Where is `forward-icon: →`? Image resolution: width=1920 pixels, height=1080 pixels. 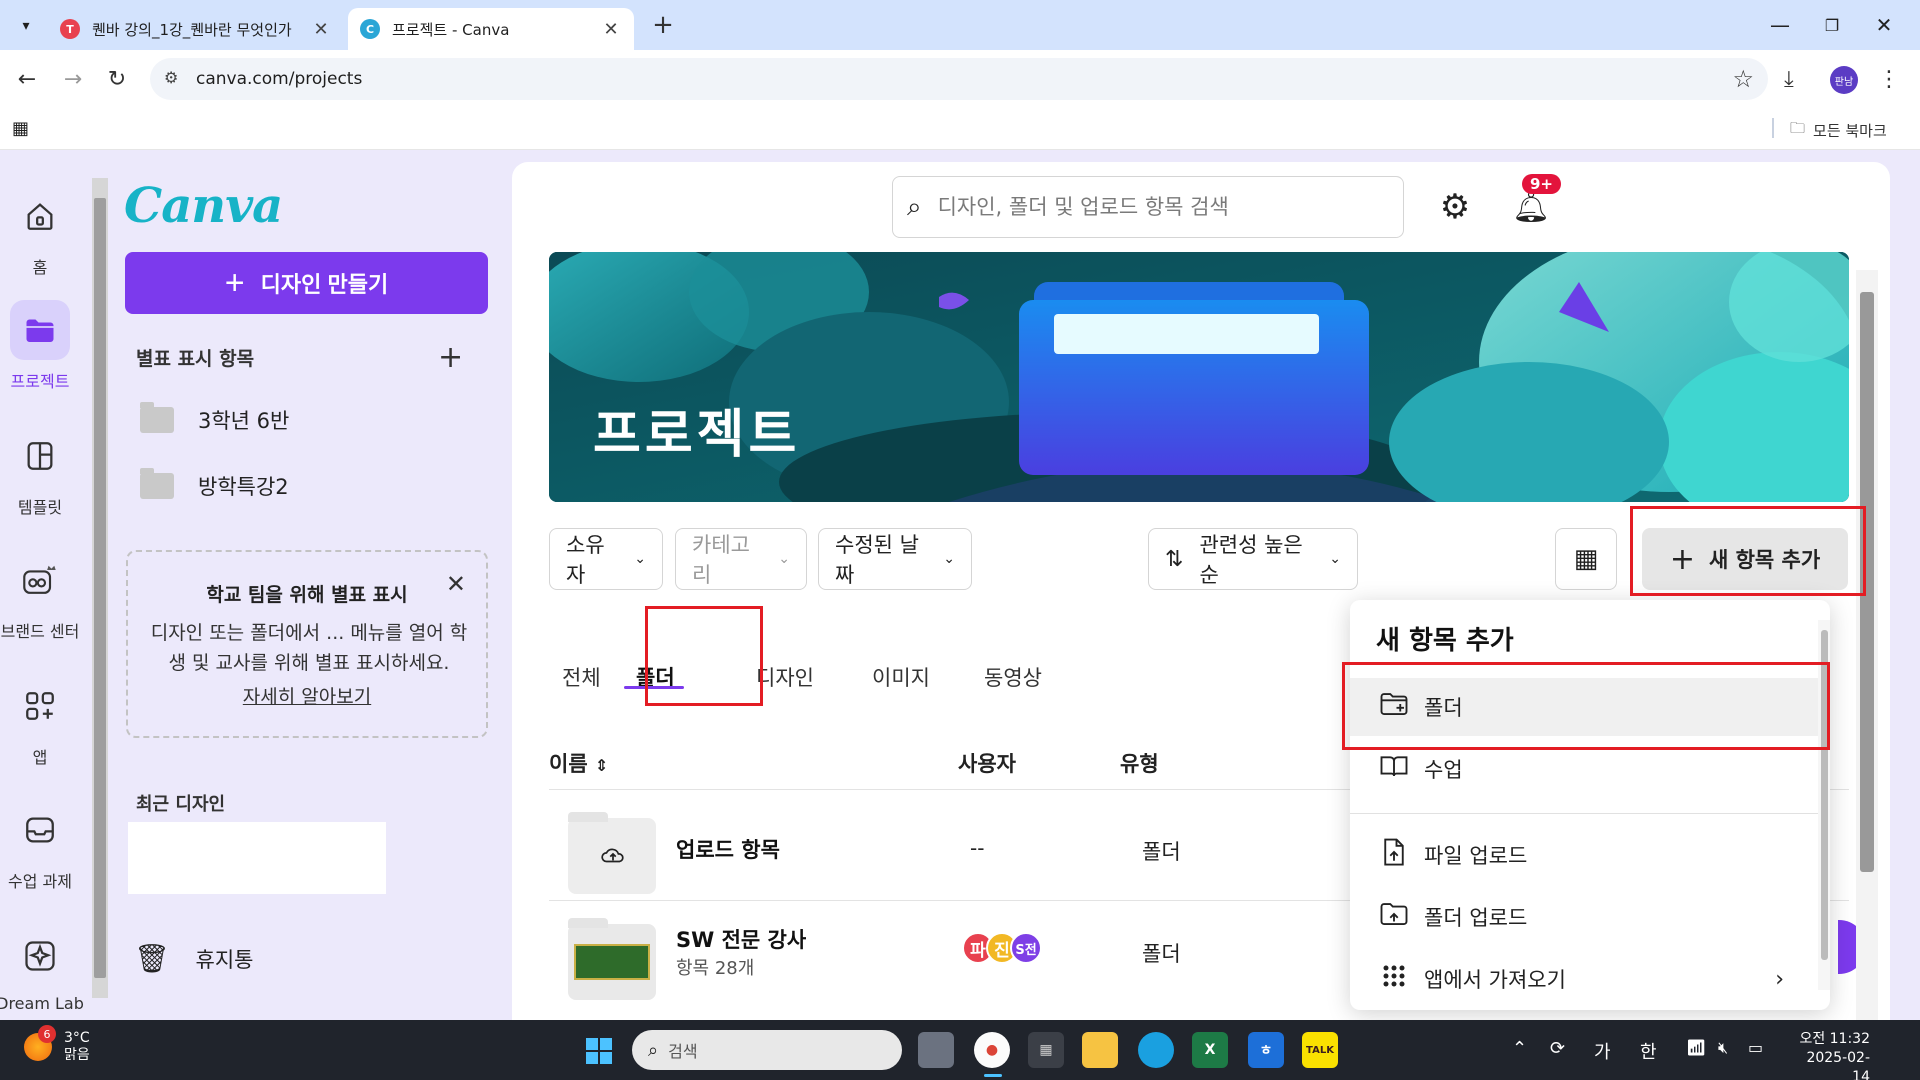
forward-icon: → is located at coordinates (73, 79).